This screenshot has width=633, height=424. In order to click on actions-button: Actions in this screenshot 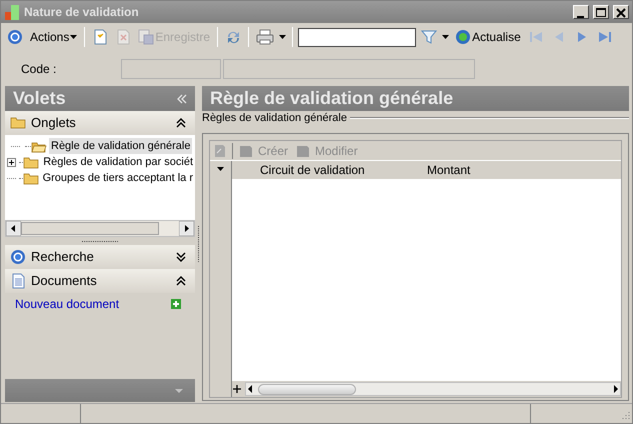, I will do `click(42, 37)`.